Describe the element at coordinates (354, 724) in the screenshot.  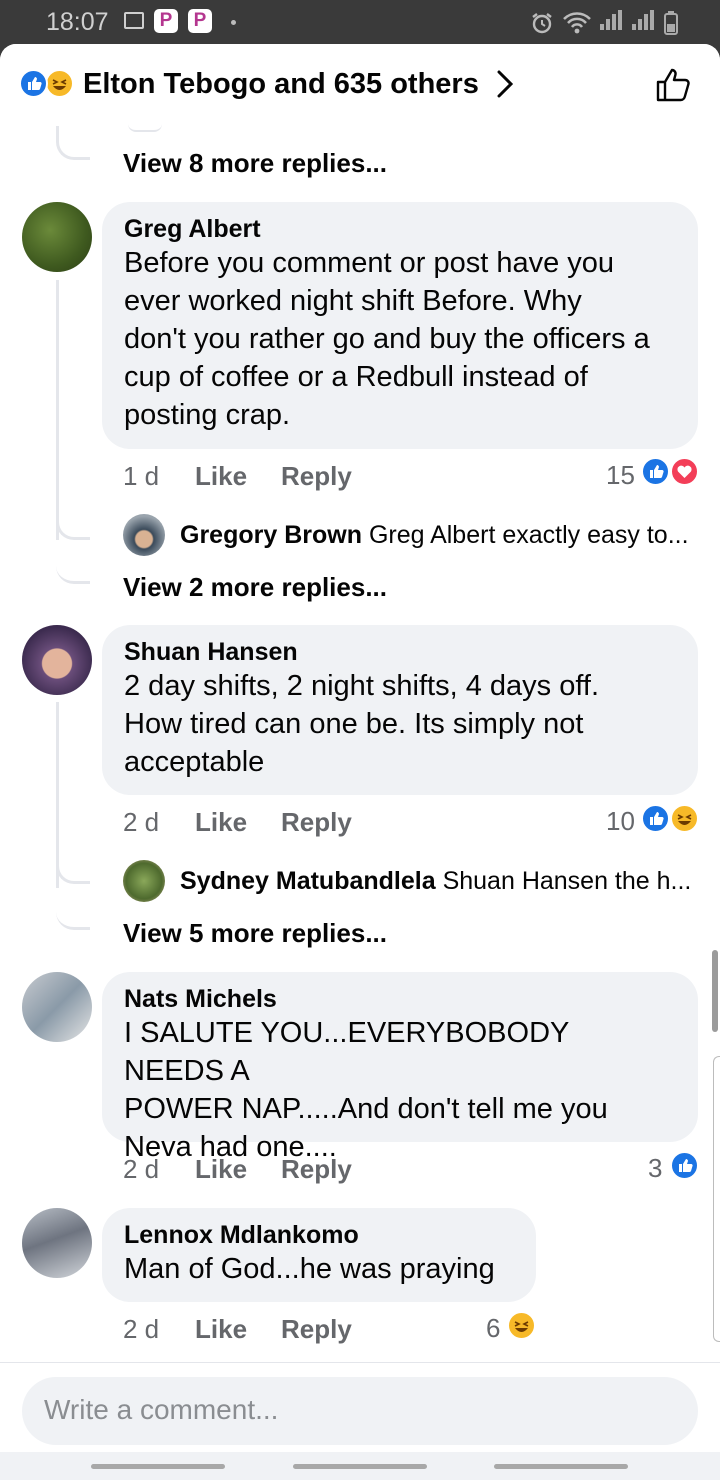
I see `comment-line: How tired can one be. Its simply not` at that location.